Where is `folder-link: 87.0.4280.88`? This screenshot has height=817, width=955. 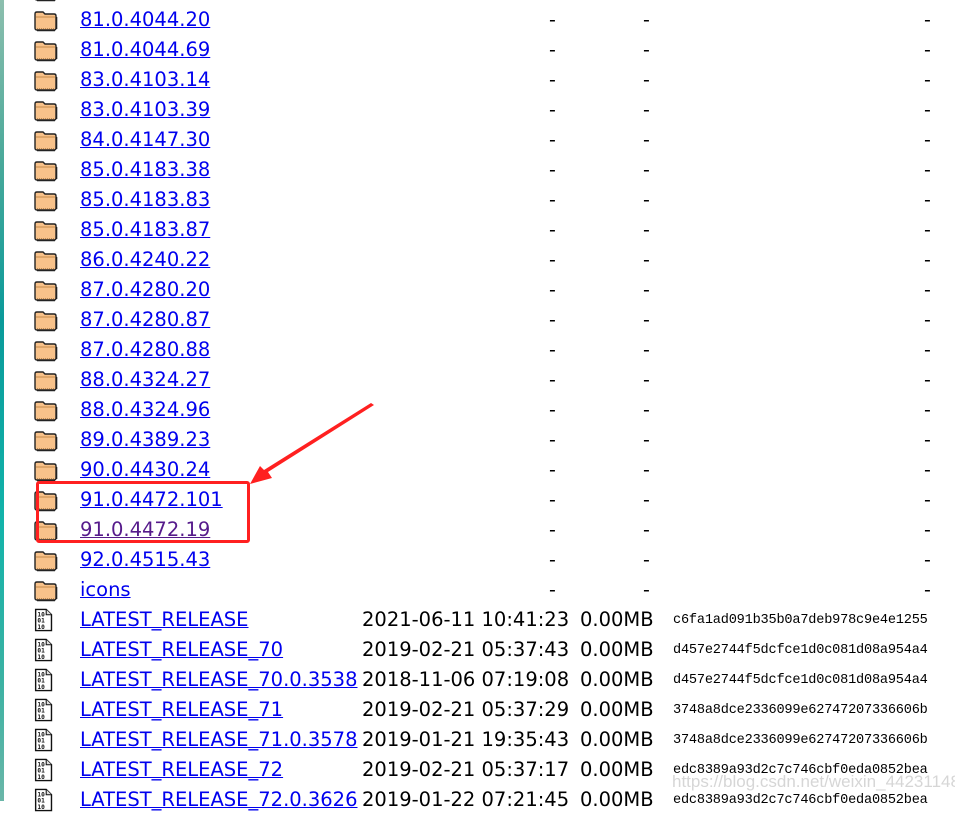
folder-link: 87.0.4280.88 is located at coordinates (145, 350).